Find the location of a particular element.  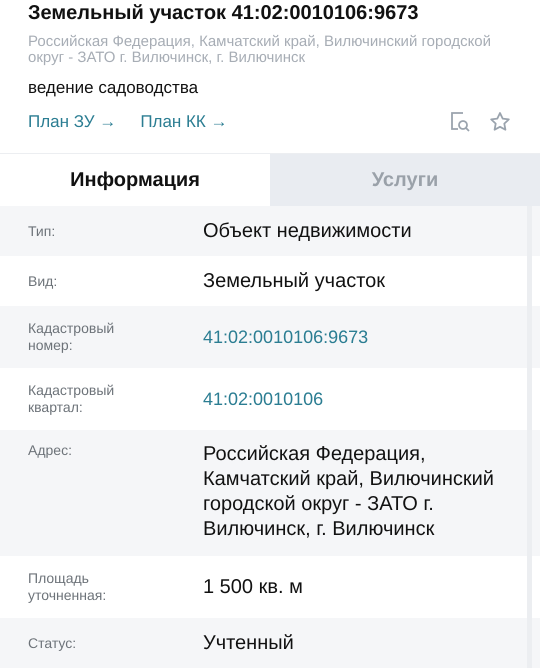

field-label: Вид: is located at coordinates (43, 281).